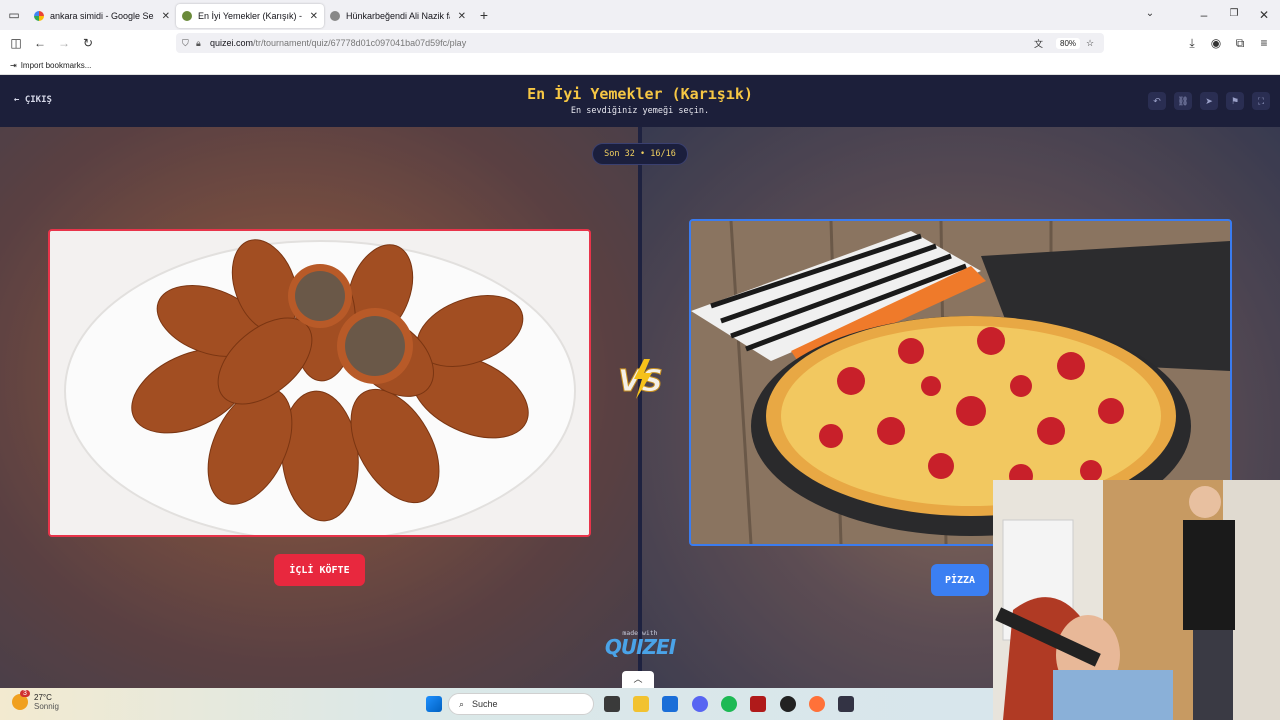 This screenshot has width=1280, height=720. Describe the element at coordinates (670, 704) in the screenshot. I see `store-icon` at that location.